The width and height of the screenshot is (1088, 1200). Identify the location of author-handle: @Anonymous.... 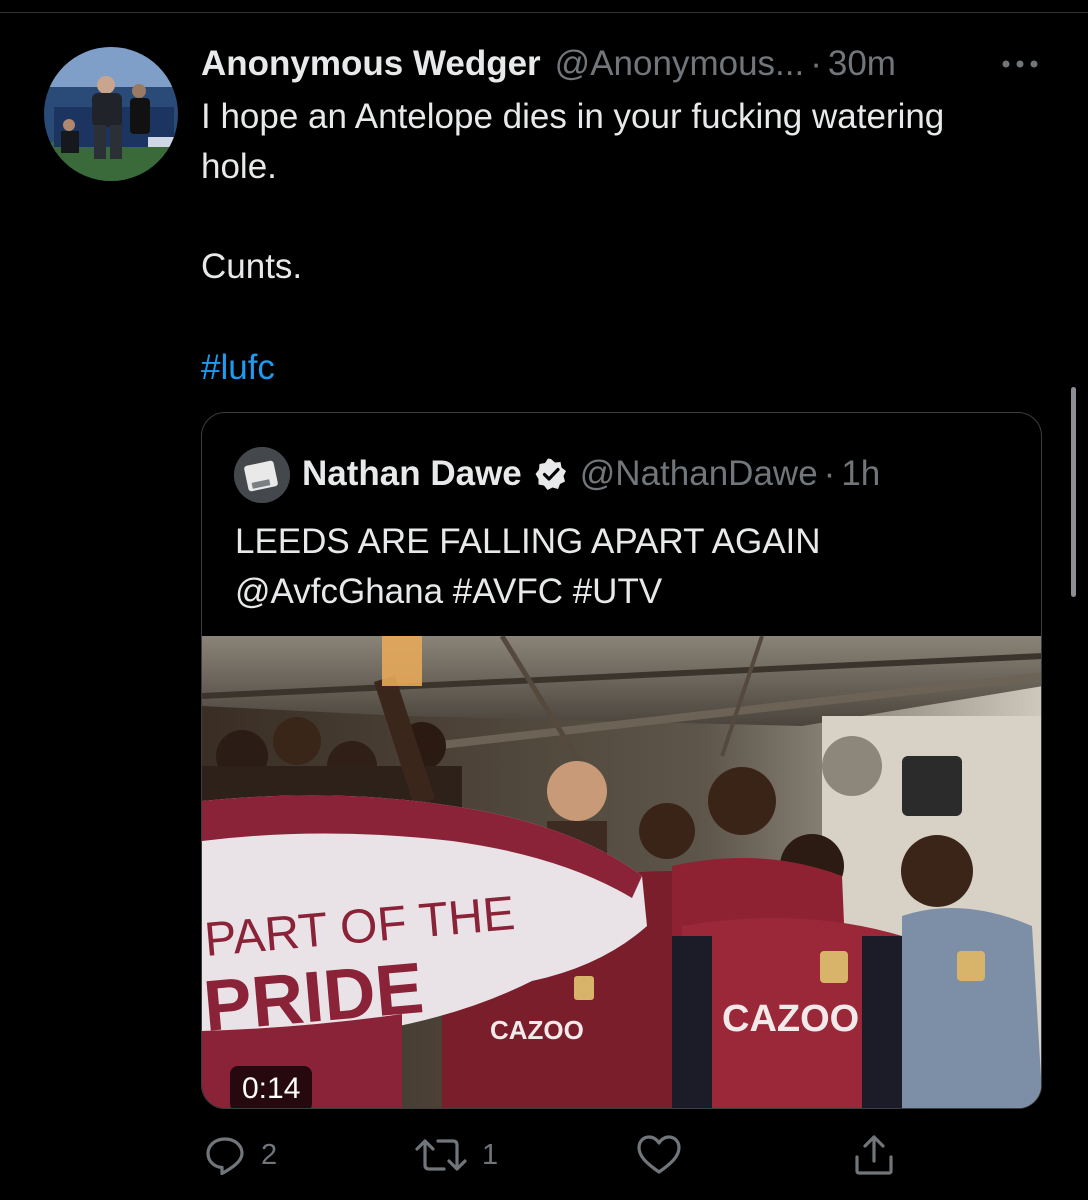
(680, 64).